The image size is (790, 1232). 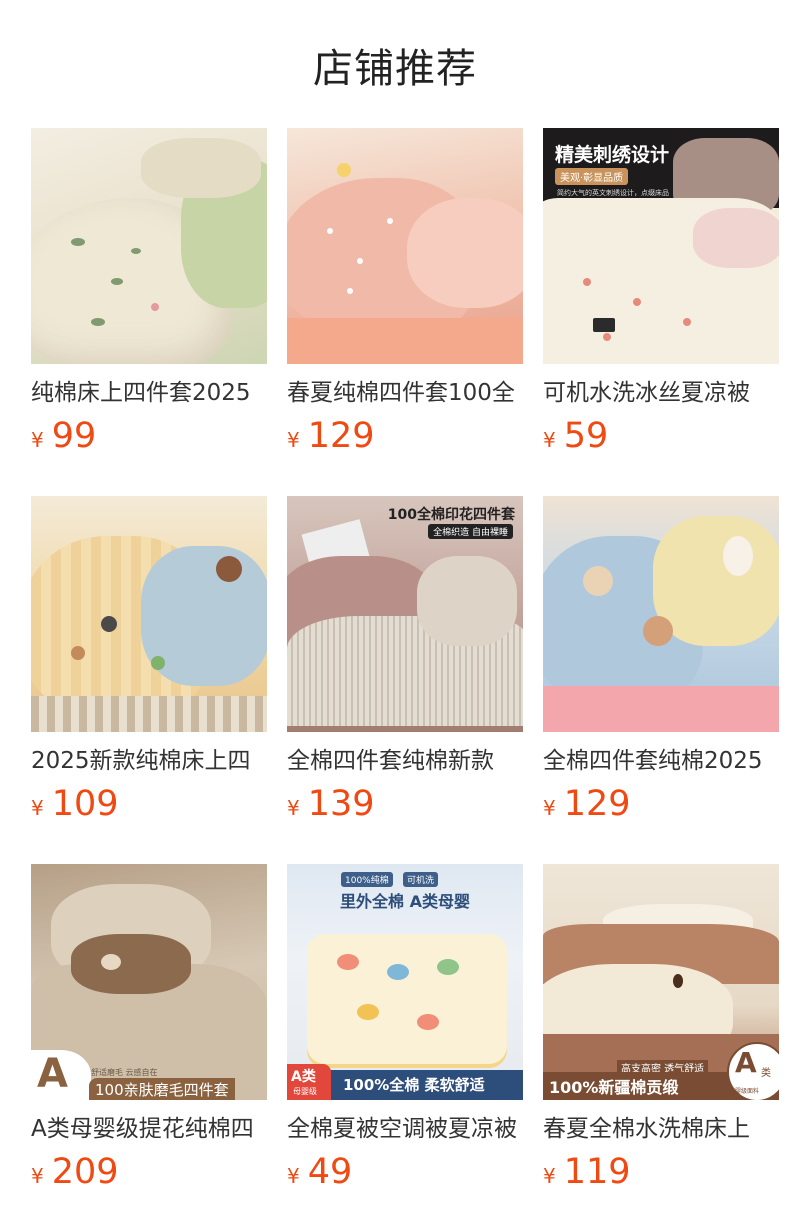 I want to click on product-image: 高支高密 透气舒适 100%新疆棉贡缎 A 类 母婴级面料, so click(x=661, y=982).